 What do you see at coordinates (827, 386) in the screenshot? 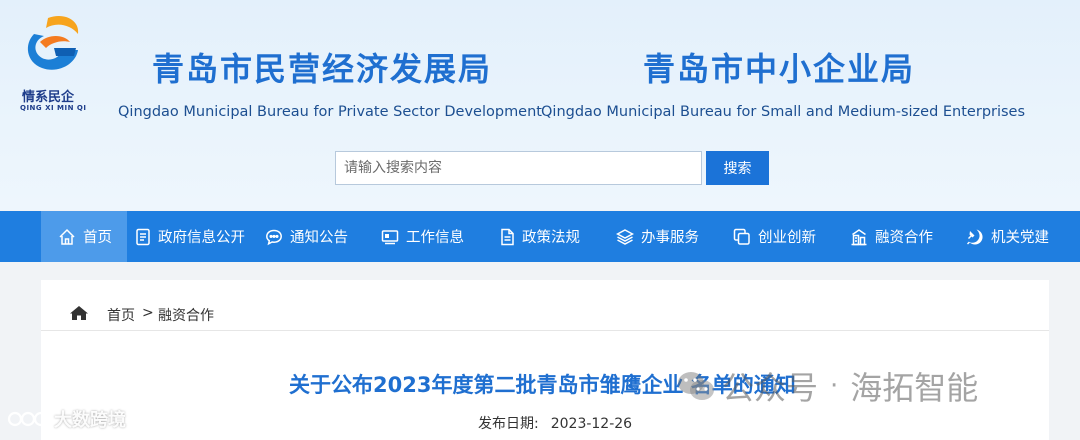
I see `wechat-watermark: 公众号 · 海拓智能` at bounding box center [827, 386].